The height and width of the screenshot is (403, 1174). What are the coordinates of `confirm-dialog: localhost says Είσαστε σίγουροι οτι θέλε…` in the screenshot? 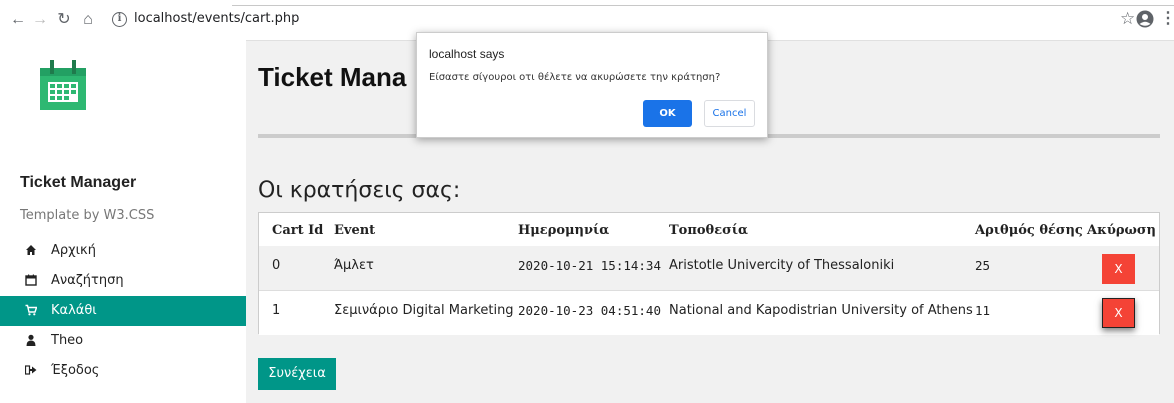 It's located at (592, 85).